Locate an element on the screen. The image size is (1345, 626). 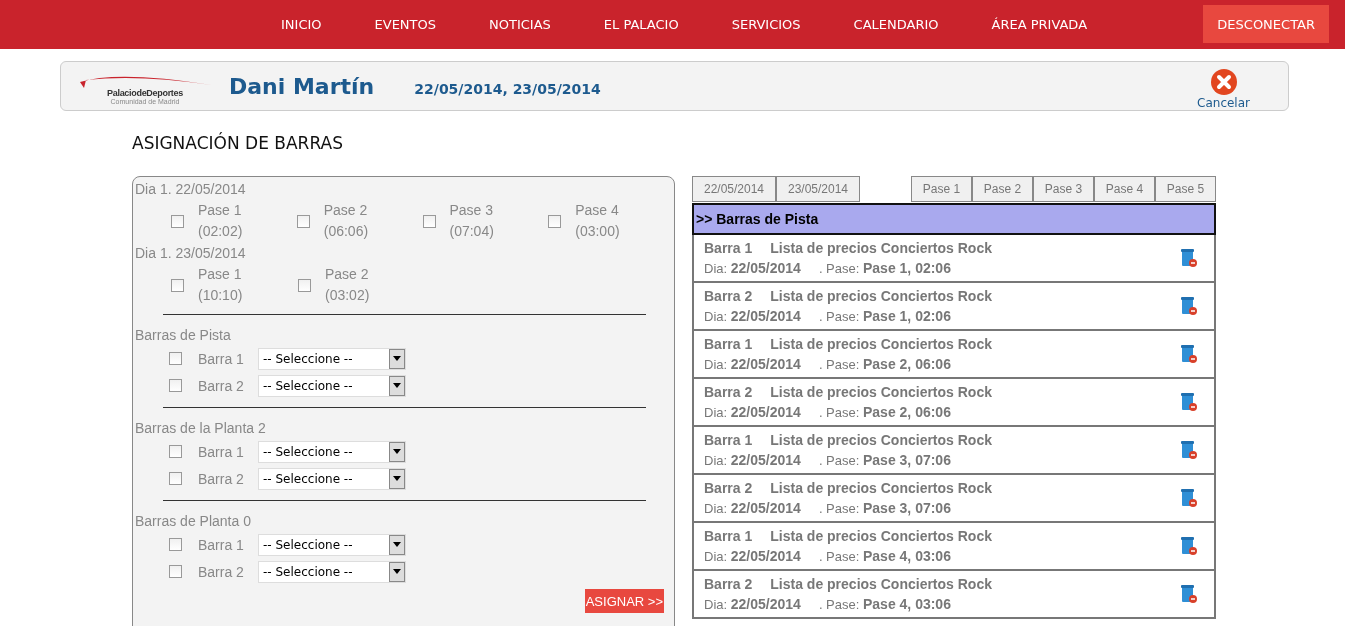
nav-link: ÁREA PRIVADA is located at coordinates (1039, 24).